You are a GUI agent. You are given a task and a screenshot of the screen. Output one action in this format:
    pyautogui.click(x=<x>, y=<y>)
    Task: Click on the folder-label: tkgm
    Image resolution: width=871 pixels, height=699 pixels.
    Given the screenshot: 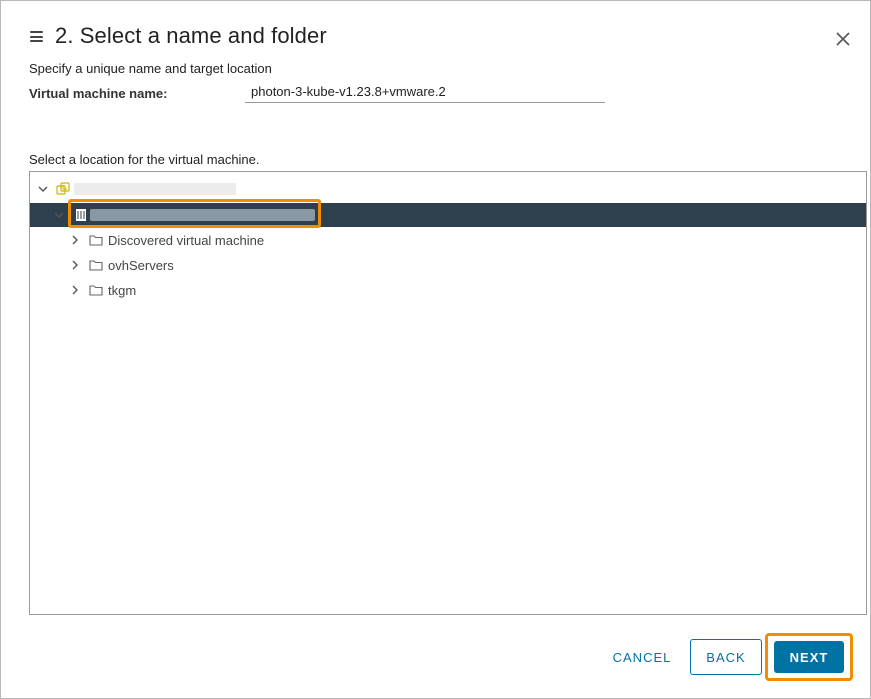 What is the action you would take?
    pyautogui.click(x=122, y=290)
    